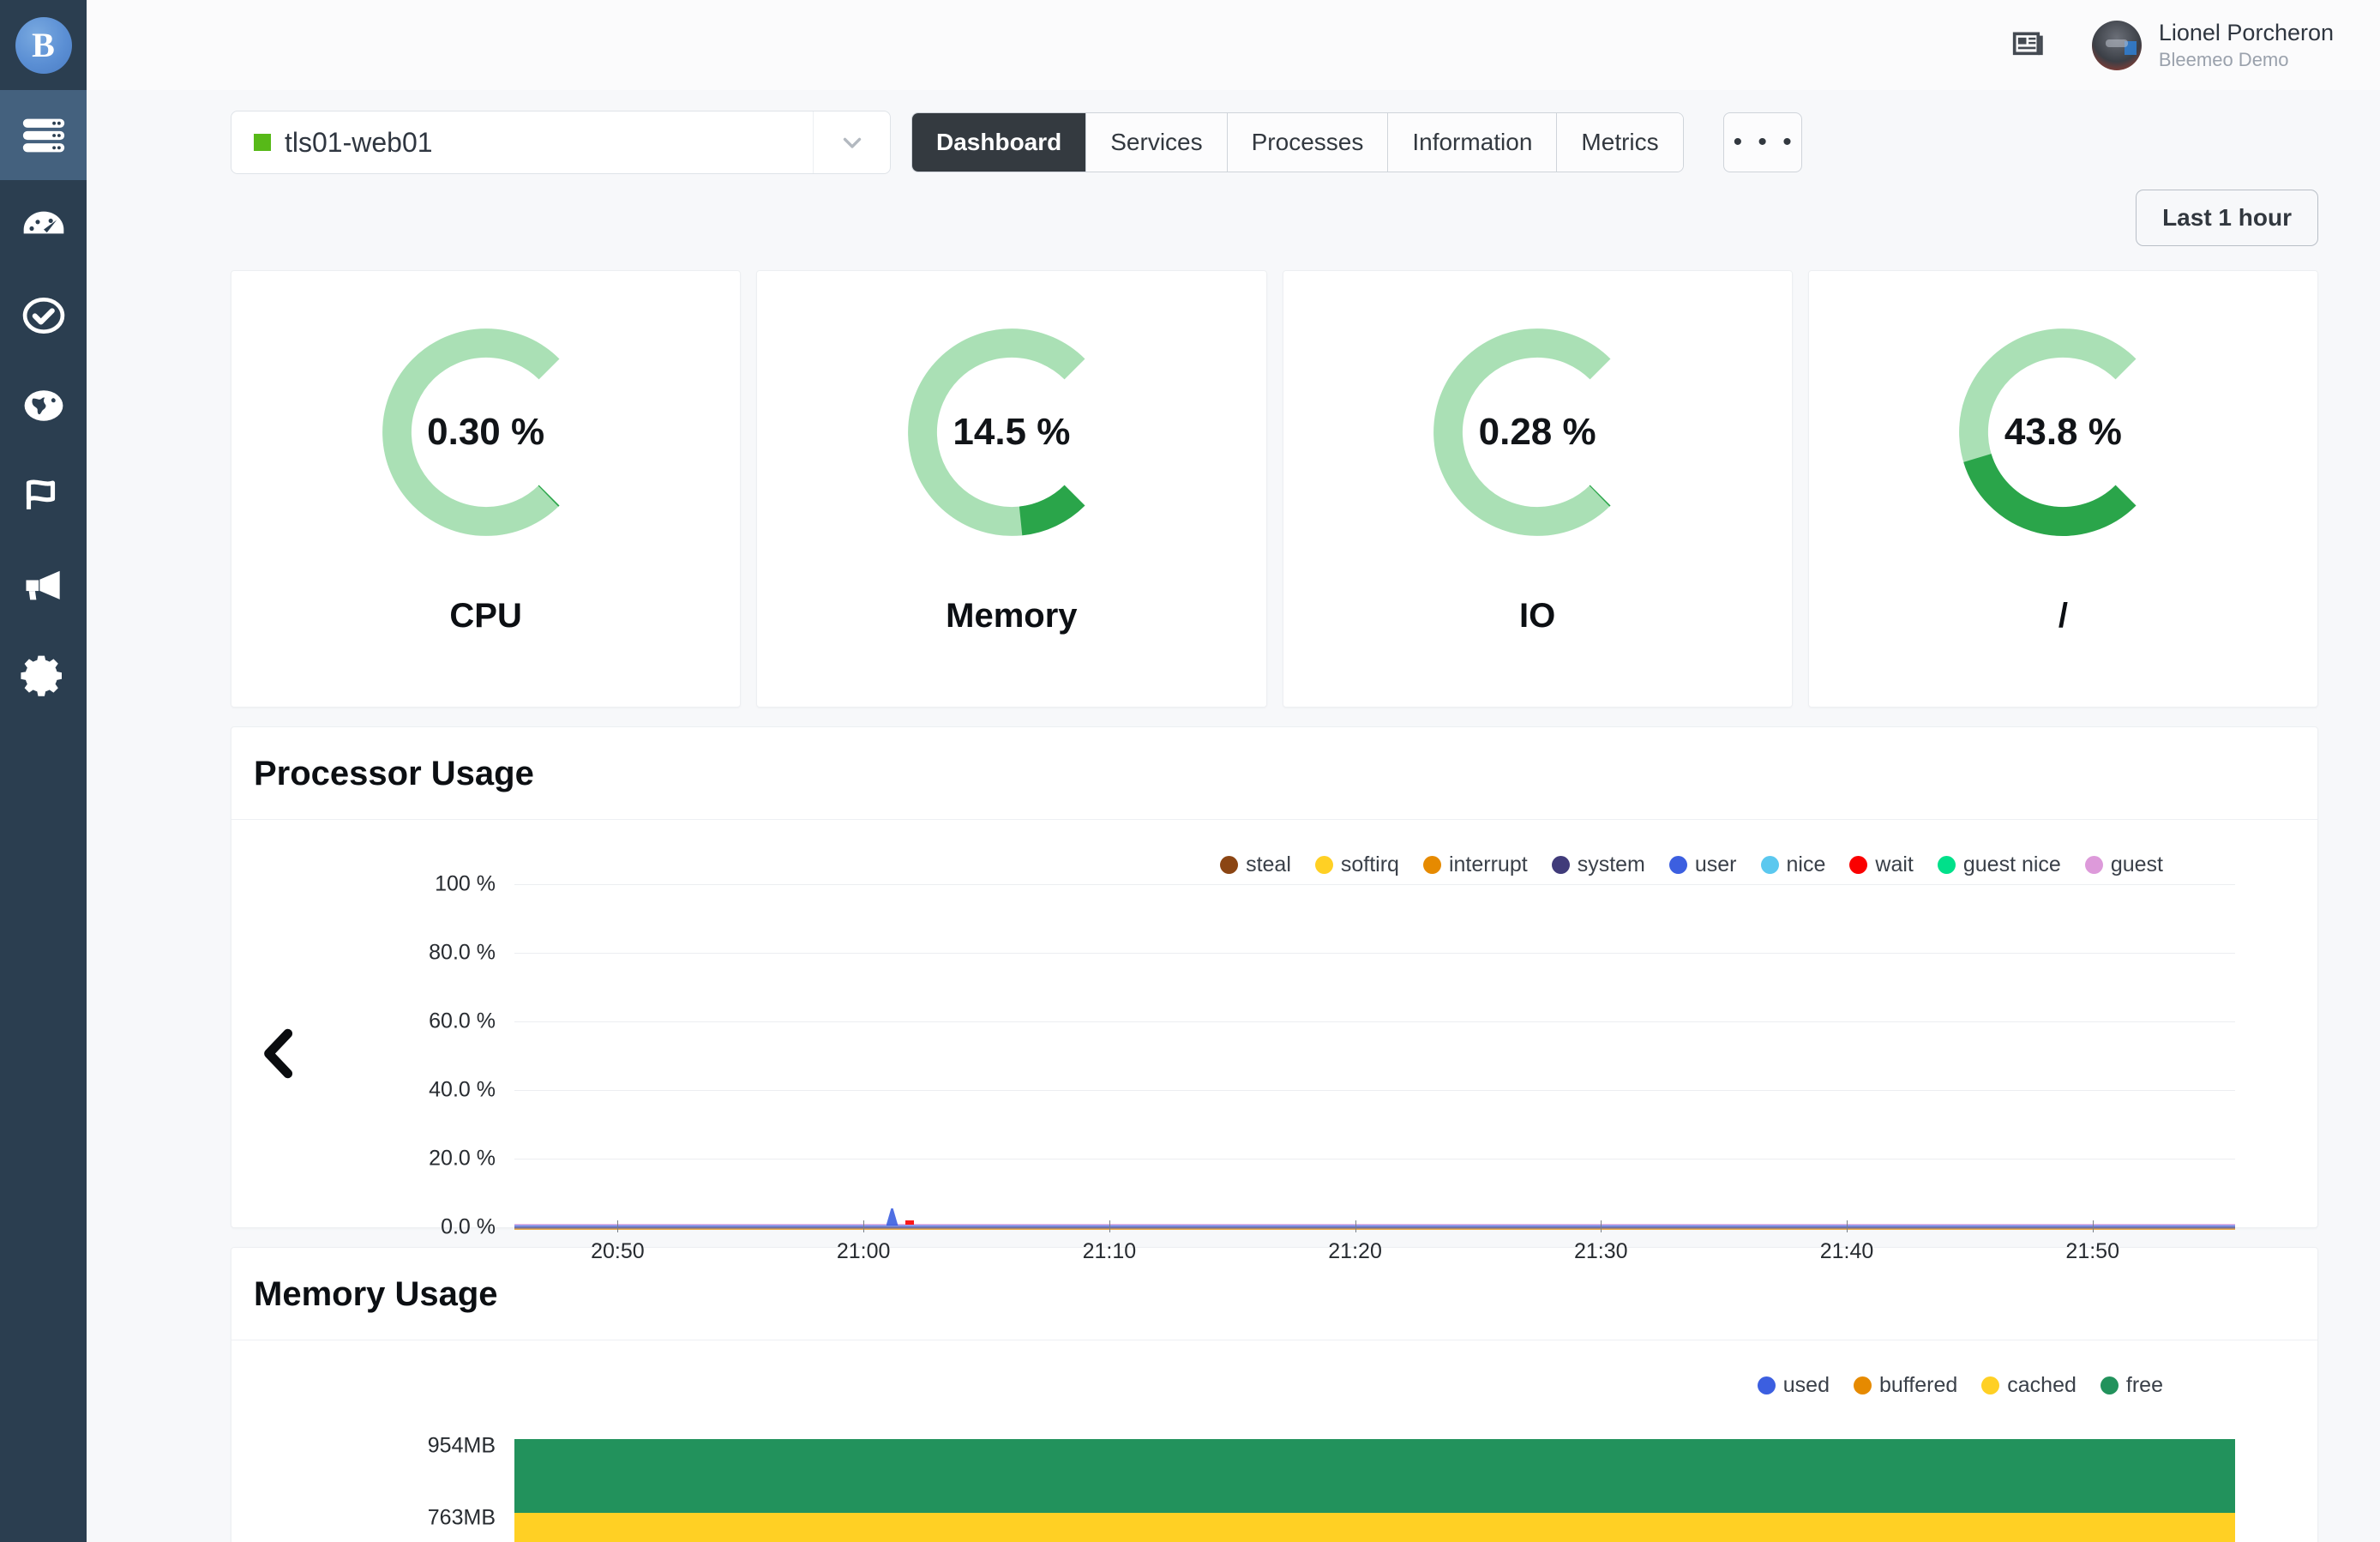  Describe the element at coordinates (561, 142) in the screenshot. I see `host-select: tls01-web01` at that location.